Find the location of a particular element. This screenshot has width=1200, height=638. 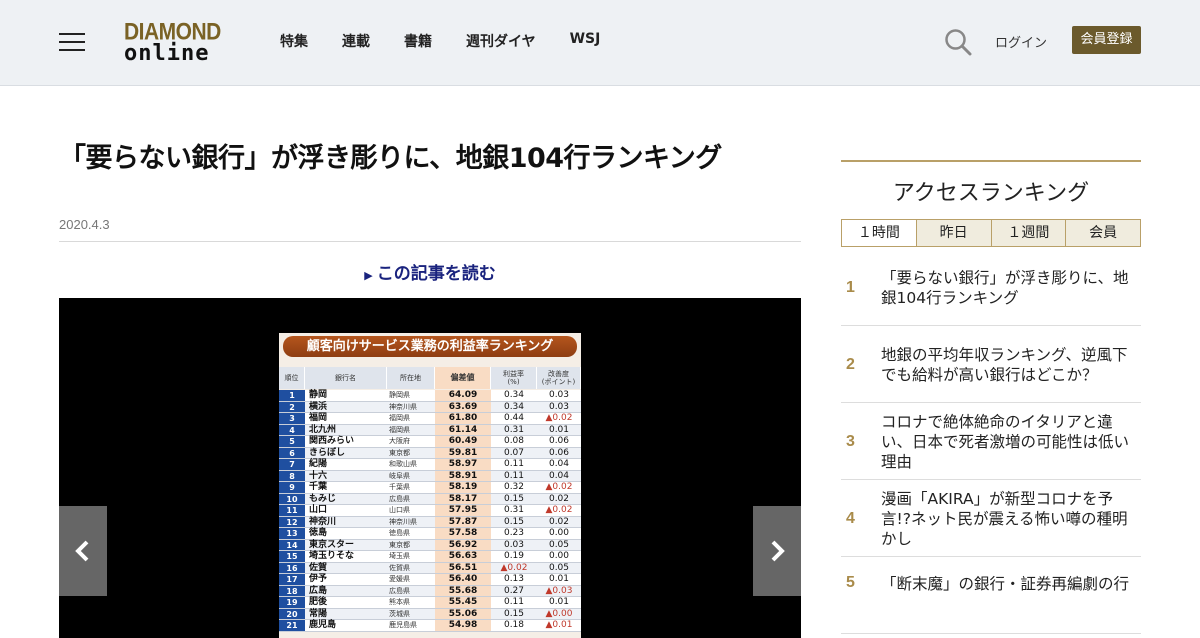

row-bank: 東京スター is located at coordinates (332, 544).